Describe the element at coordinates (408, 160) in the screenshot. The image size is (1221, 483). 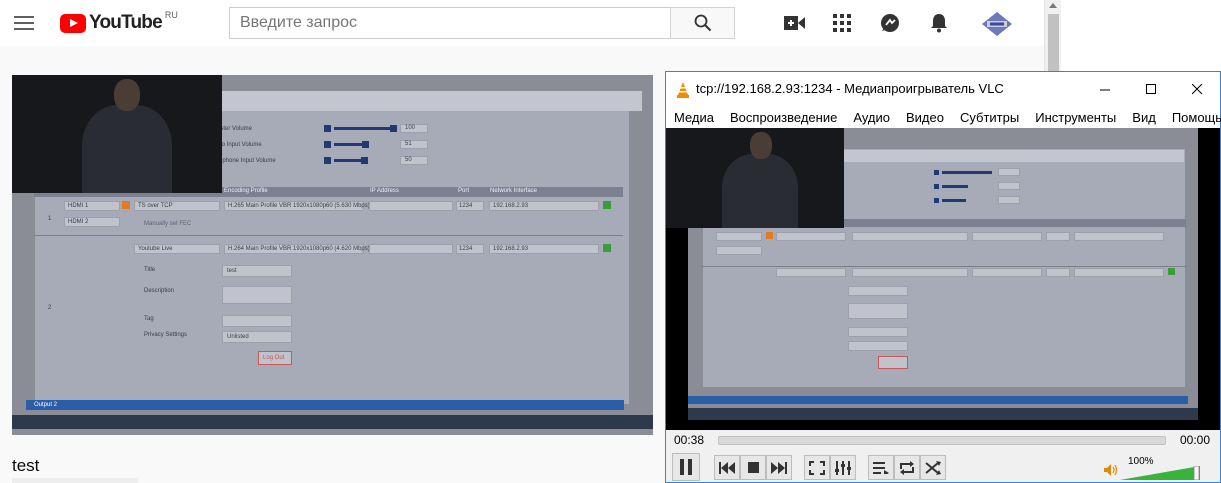
I see `volume-value: 50` at that location.